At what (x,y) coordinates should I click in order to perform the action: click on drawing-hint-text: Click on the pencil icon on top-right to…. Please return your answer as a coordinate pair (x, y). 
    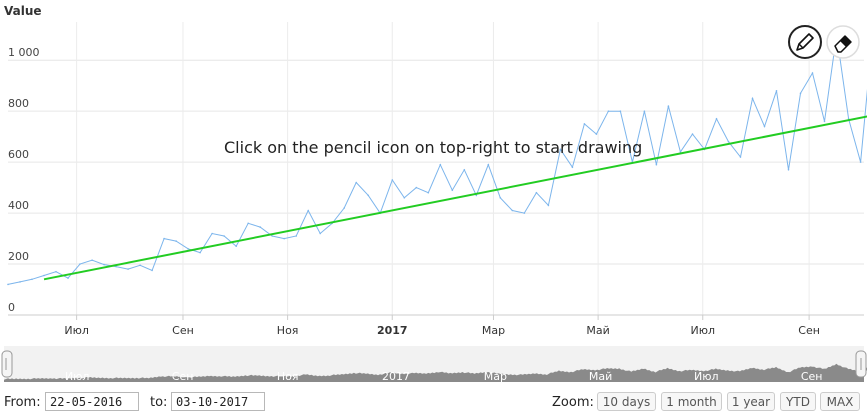
    Looking at the image, I should click on (433, 147).